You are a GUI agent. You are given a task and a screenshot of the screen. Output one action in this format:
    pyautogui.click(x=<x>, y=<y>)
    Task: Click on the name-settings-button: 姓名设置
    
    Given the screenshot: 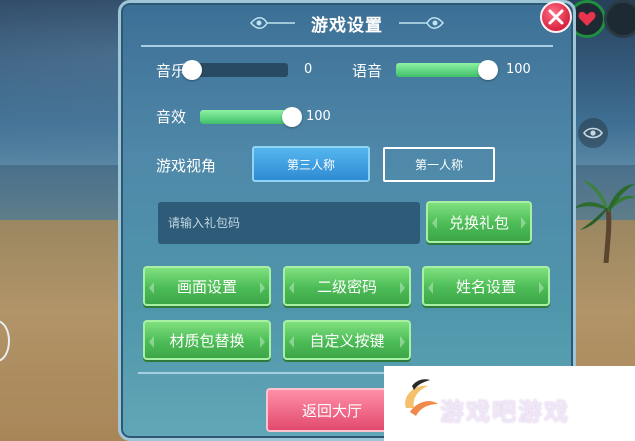 What is the action you would take?
    pyautogui.click(x=486, y=286)
    